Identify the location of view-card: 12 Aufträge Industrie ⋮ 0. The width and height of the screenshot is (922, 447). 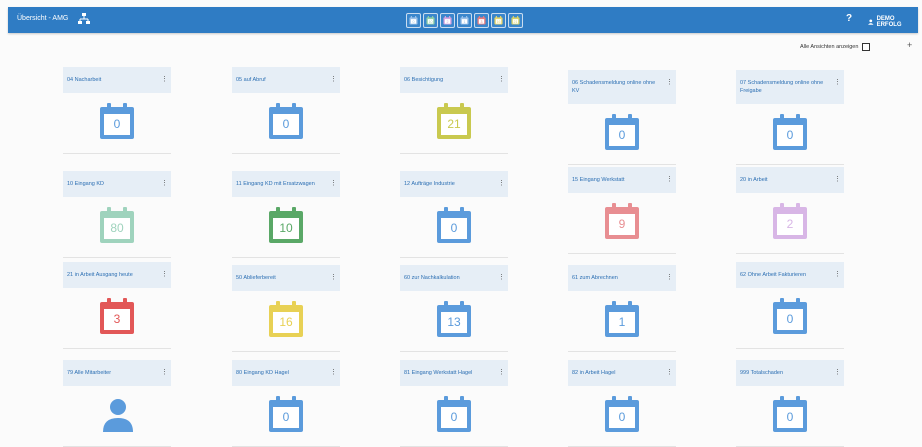
(454, 214).